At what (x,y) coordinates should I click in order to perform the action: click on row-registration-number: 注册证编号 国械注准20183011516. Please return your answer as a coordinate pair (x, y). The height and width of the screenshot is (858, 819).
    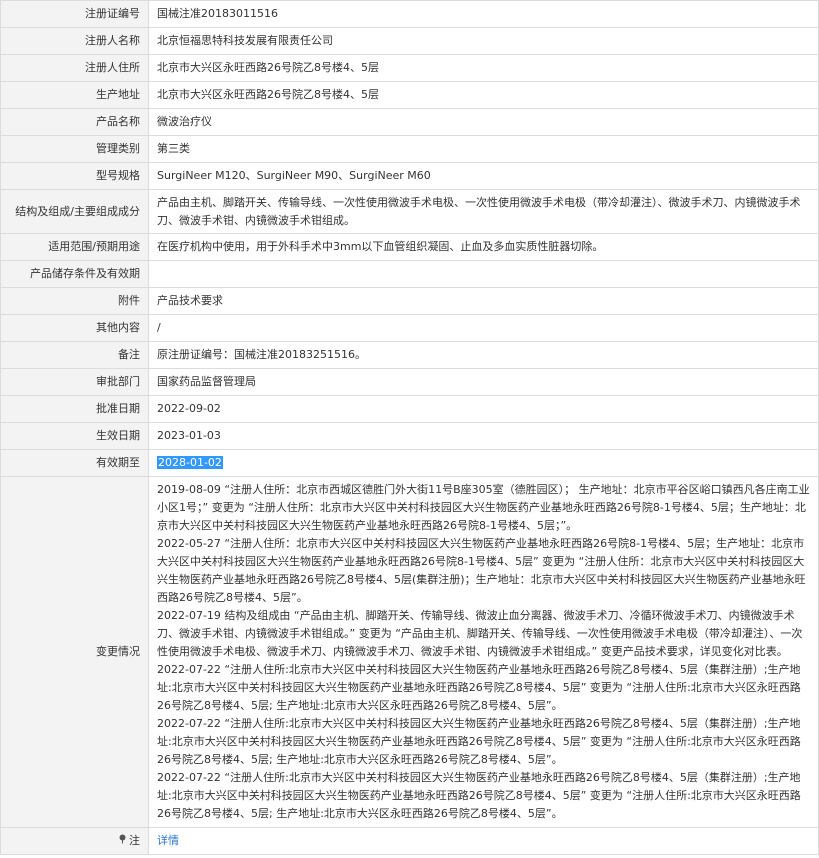
    Looking at the image, I should click on (409, 14).